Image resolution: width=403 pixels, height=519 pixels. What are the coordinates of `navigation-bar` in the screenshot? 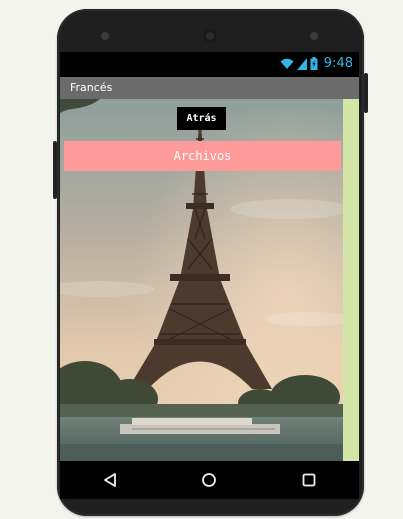 It's located at (209, 480).